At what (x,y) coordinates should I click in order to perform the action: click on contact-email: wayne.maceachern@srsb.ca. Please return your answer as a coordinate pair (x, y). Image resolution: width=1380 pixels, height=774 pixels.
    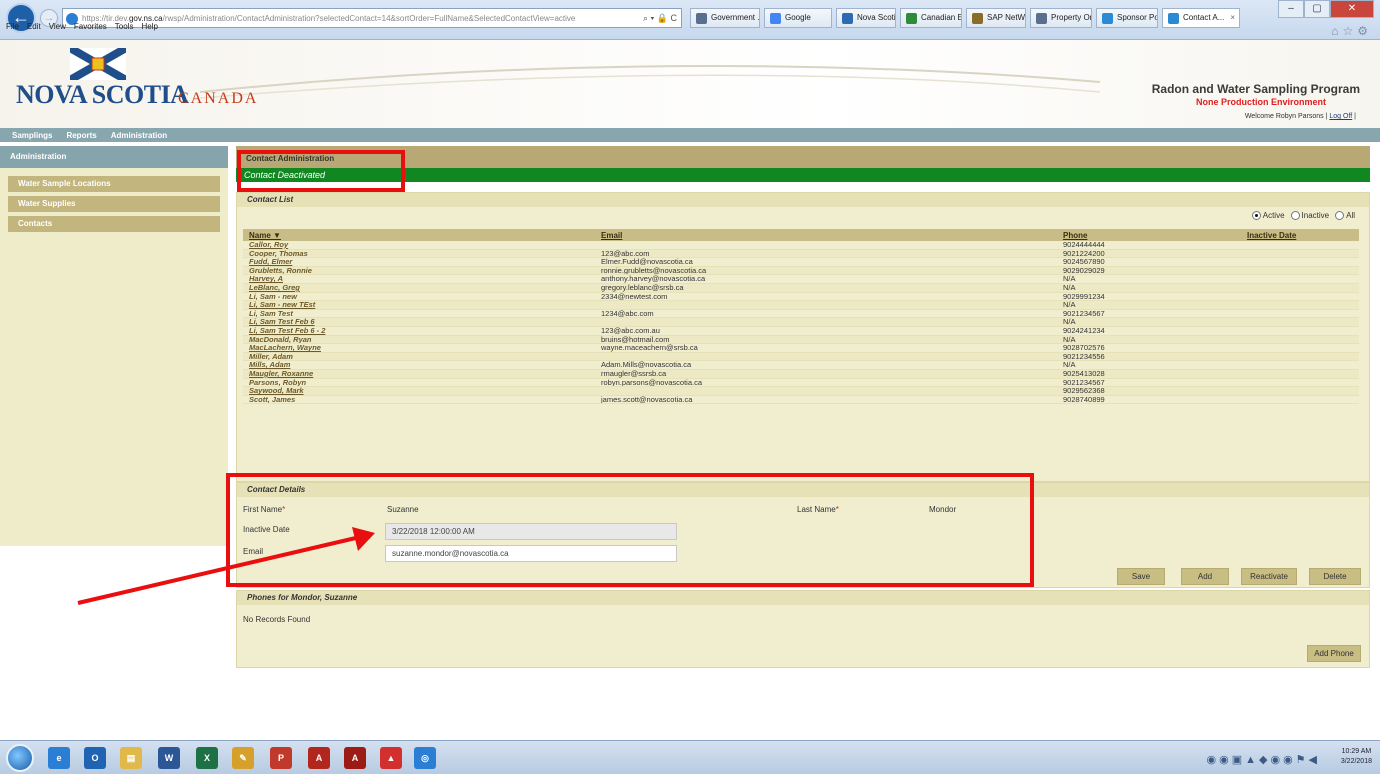
    Looking at the image, I should click on (649, 348).